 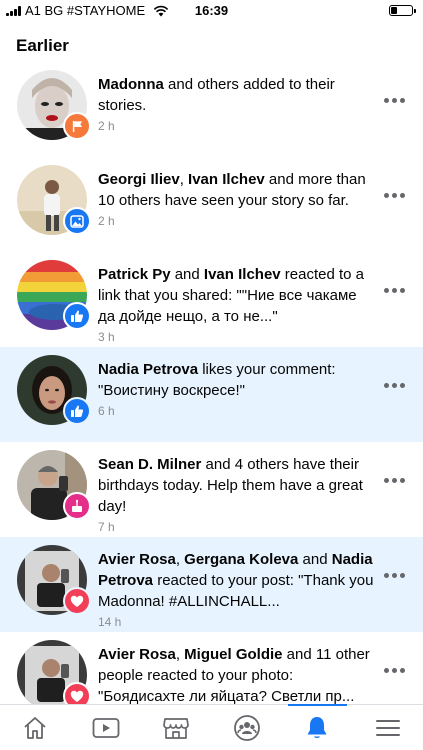 I want to click on flag-icon, so click(x=77, y=126).